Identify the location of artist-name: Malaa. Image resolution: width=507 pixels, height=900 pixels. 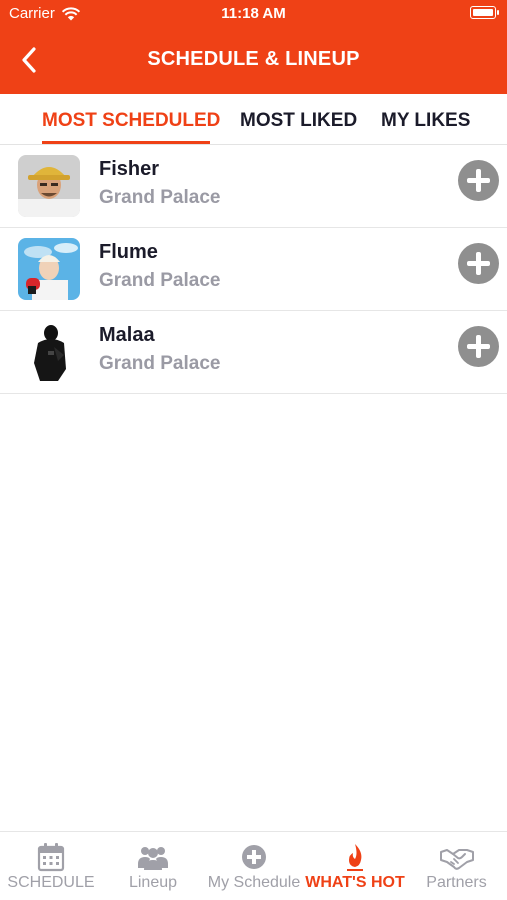
(127, 335).